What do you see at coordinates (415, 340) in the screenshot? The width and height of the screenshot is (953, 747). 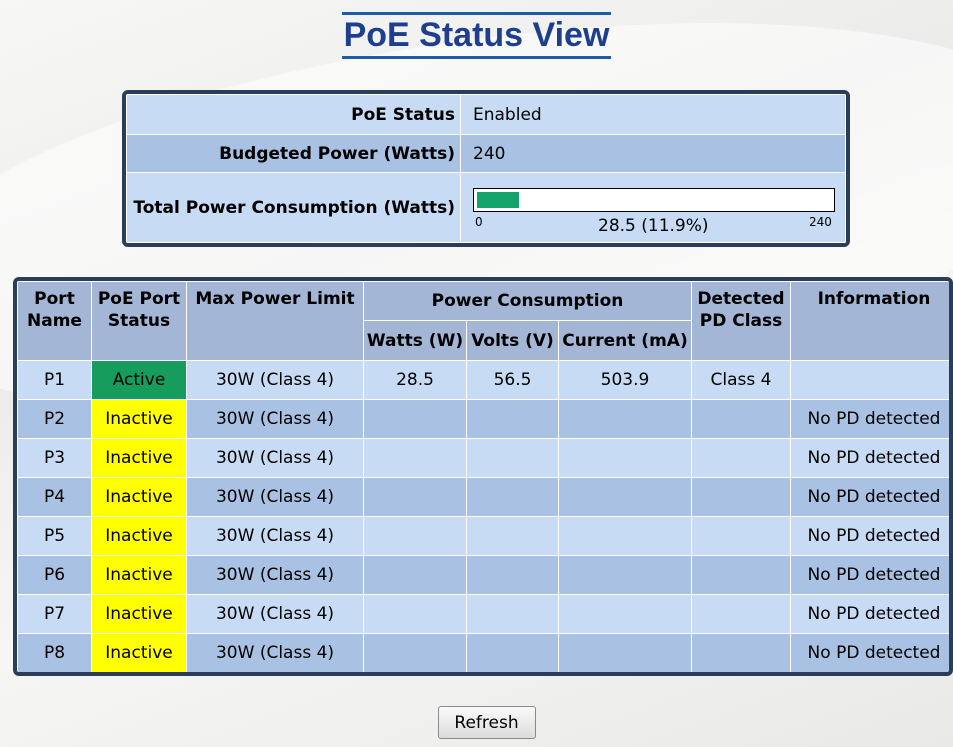 I see `header-watts: Watts (W)` at bounding box center [415, 340].